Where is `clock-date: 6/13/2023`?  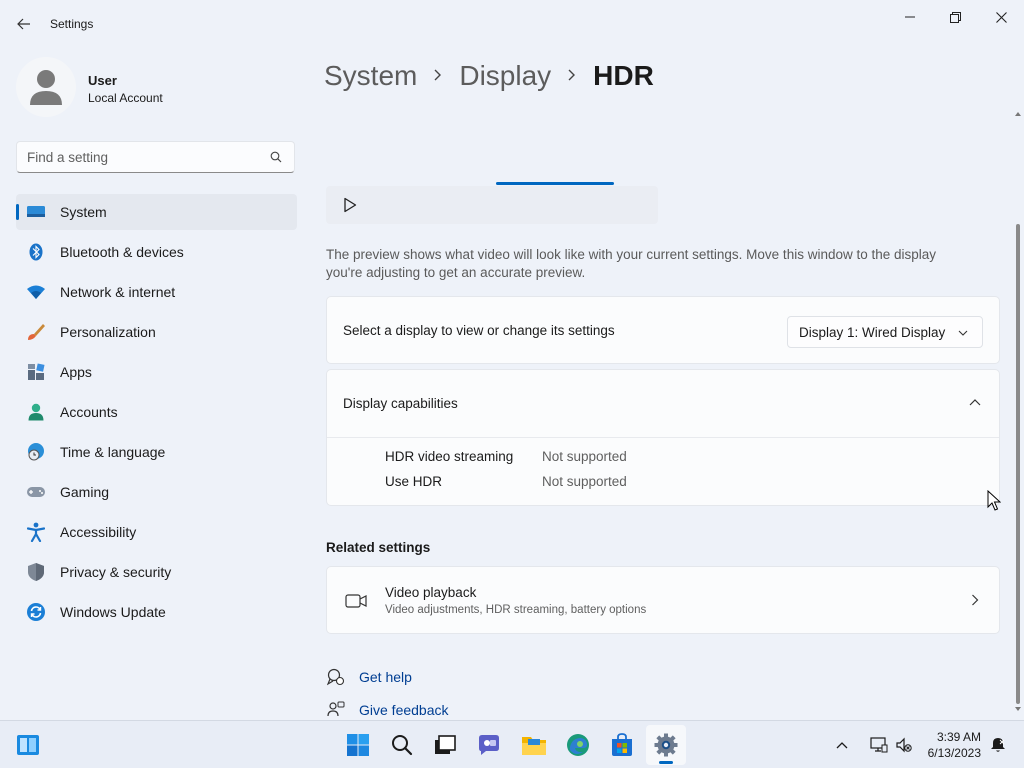 clock-date: 6/13/2023 is located at coordinates (954, 753).